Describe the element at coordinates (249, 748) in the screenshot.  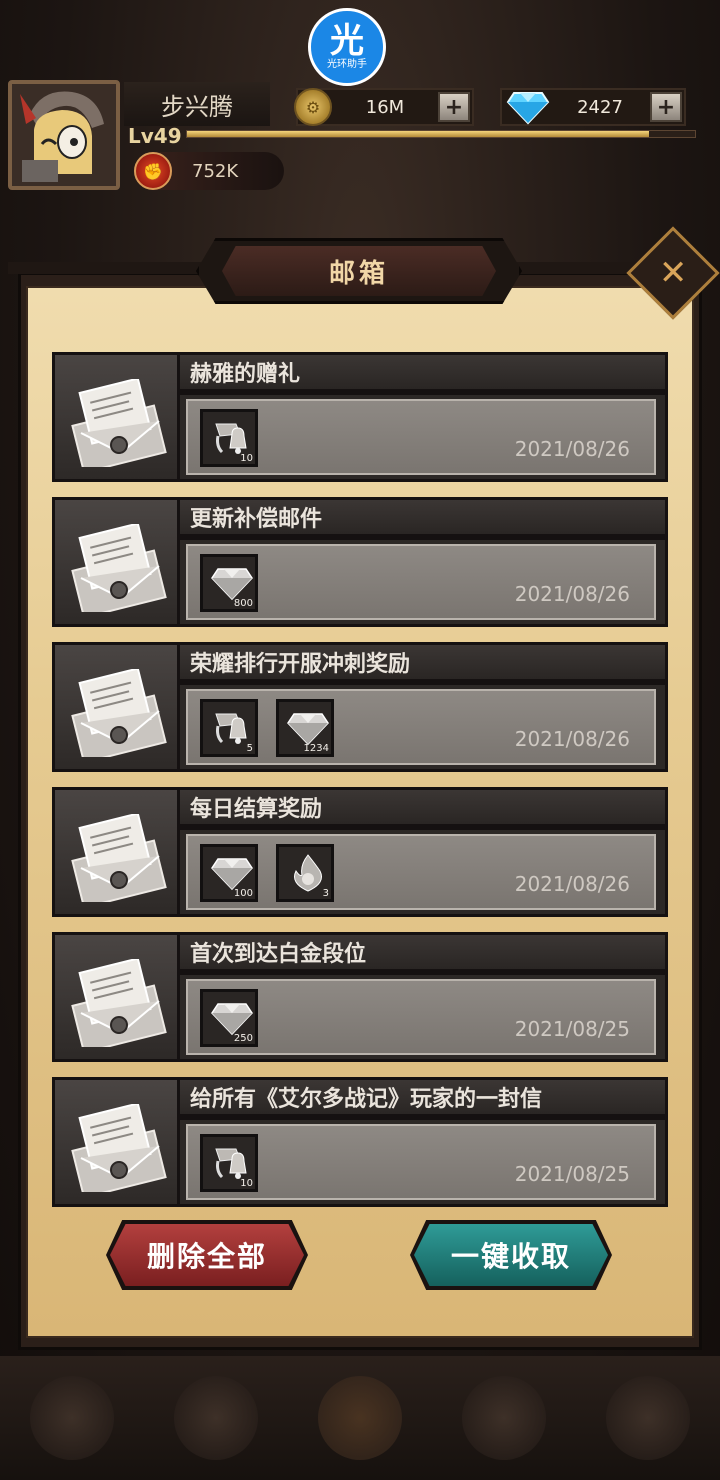
I see `reward-count: 5` at that location.